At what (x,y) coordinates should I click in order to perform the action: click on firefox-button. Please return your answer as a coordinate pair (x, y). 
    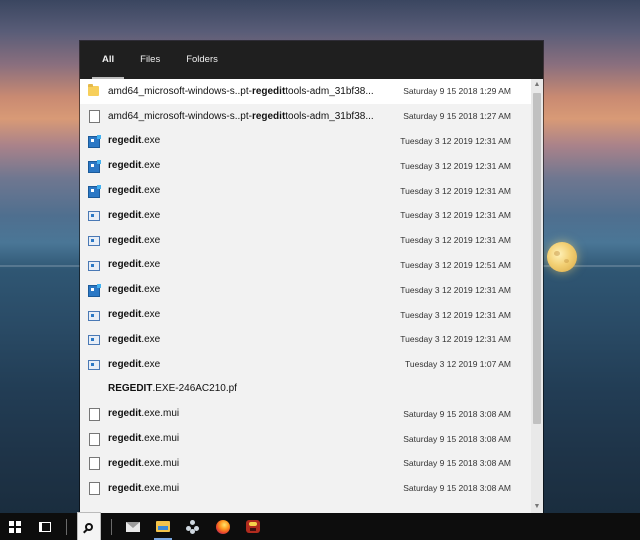
    Looking at the image, I should click on (223, 526).